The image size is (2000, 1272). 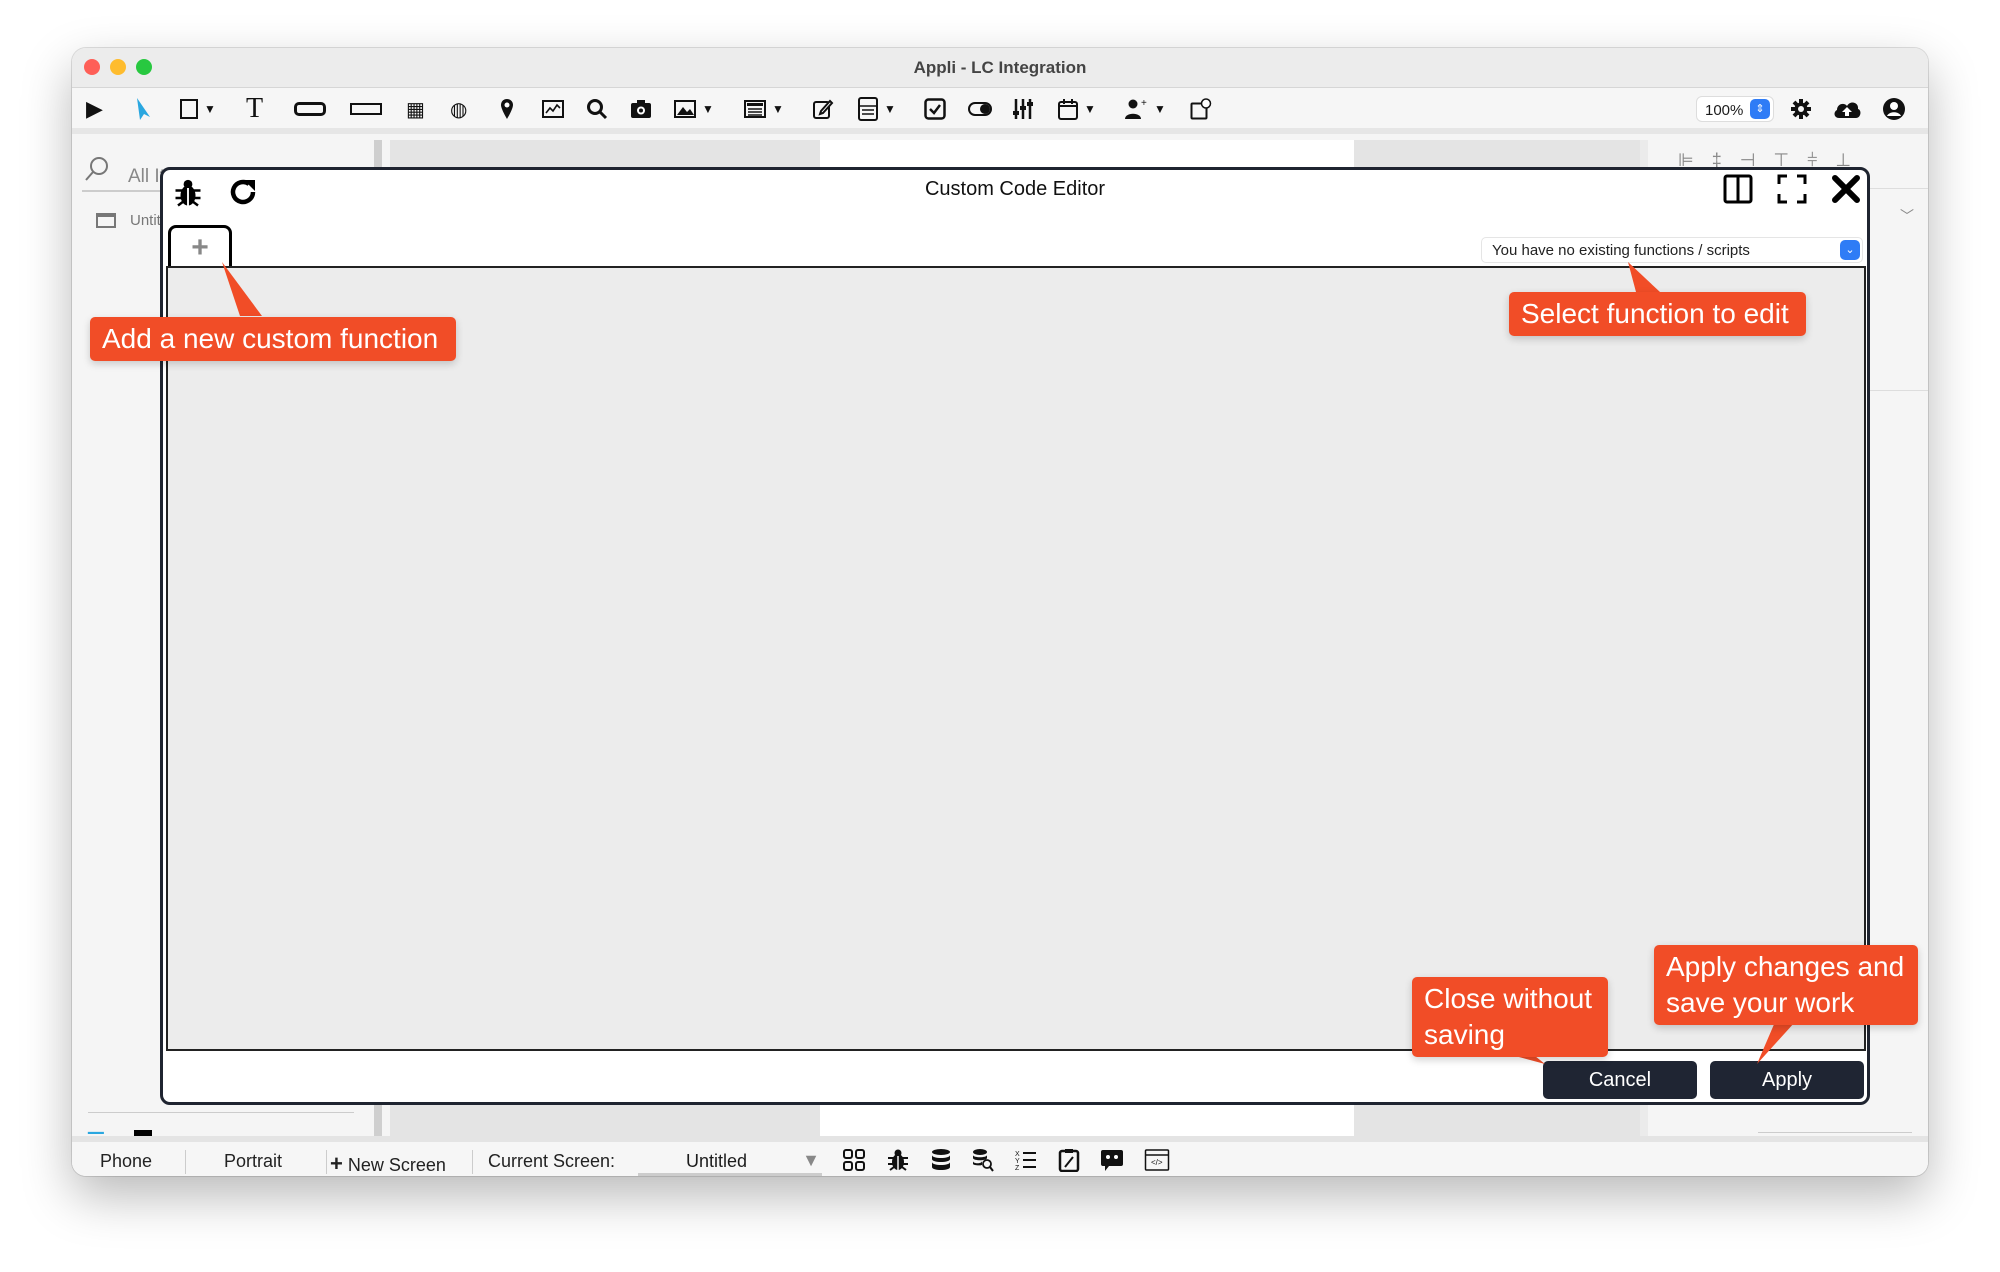 What do you see at coordinates (935, 109) in the screenshot?
I see `checkbox-tool-icon` at bounding box center [935, 109].